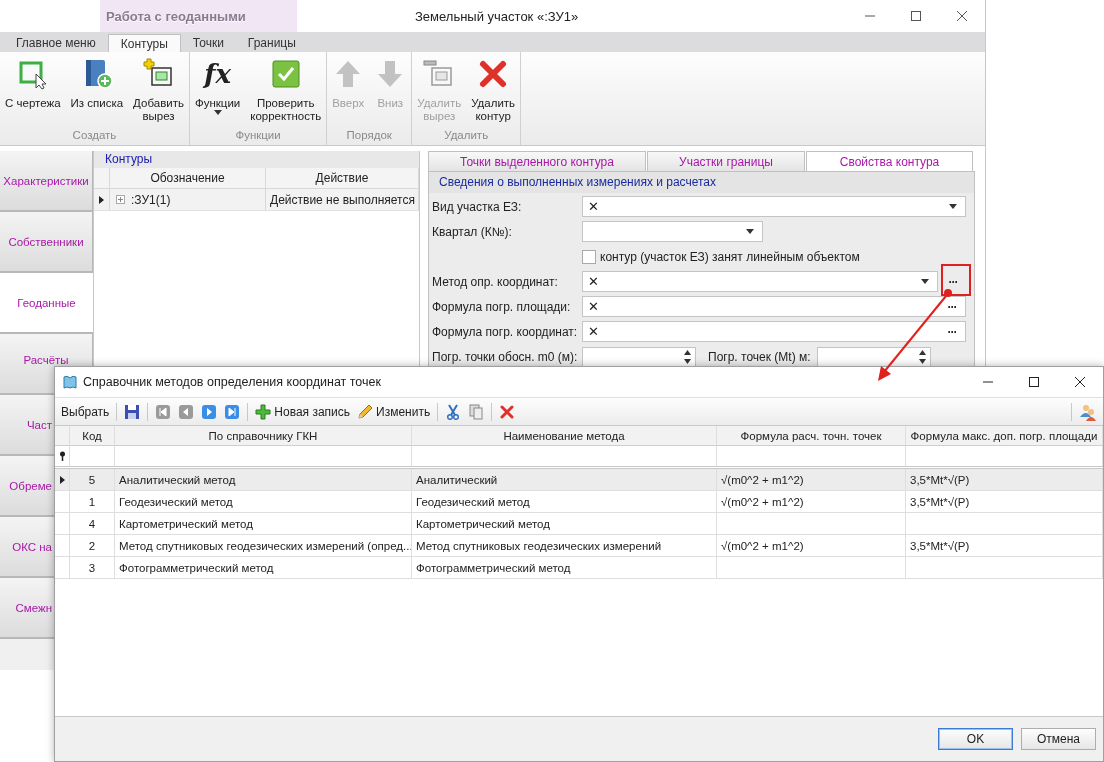  I want to click on table-row: 2 Метод спутниковых геодезических измерений (опред... Метод спутниковых геодезических измерений √(m0^2 + m1^2) 3,5*Mt*√(P), so click(579, 546).